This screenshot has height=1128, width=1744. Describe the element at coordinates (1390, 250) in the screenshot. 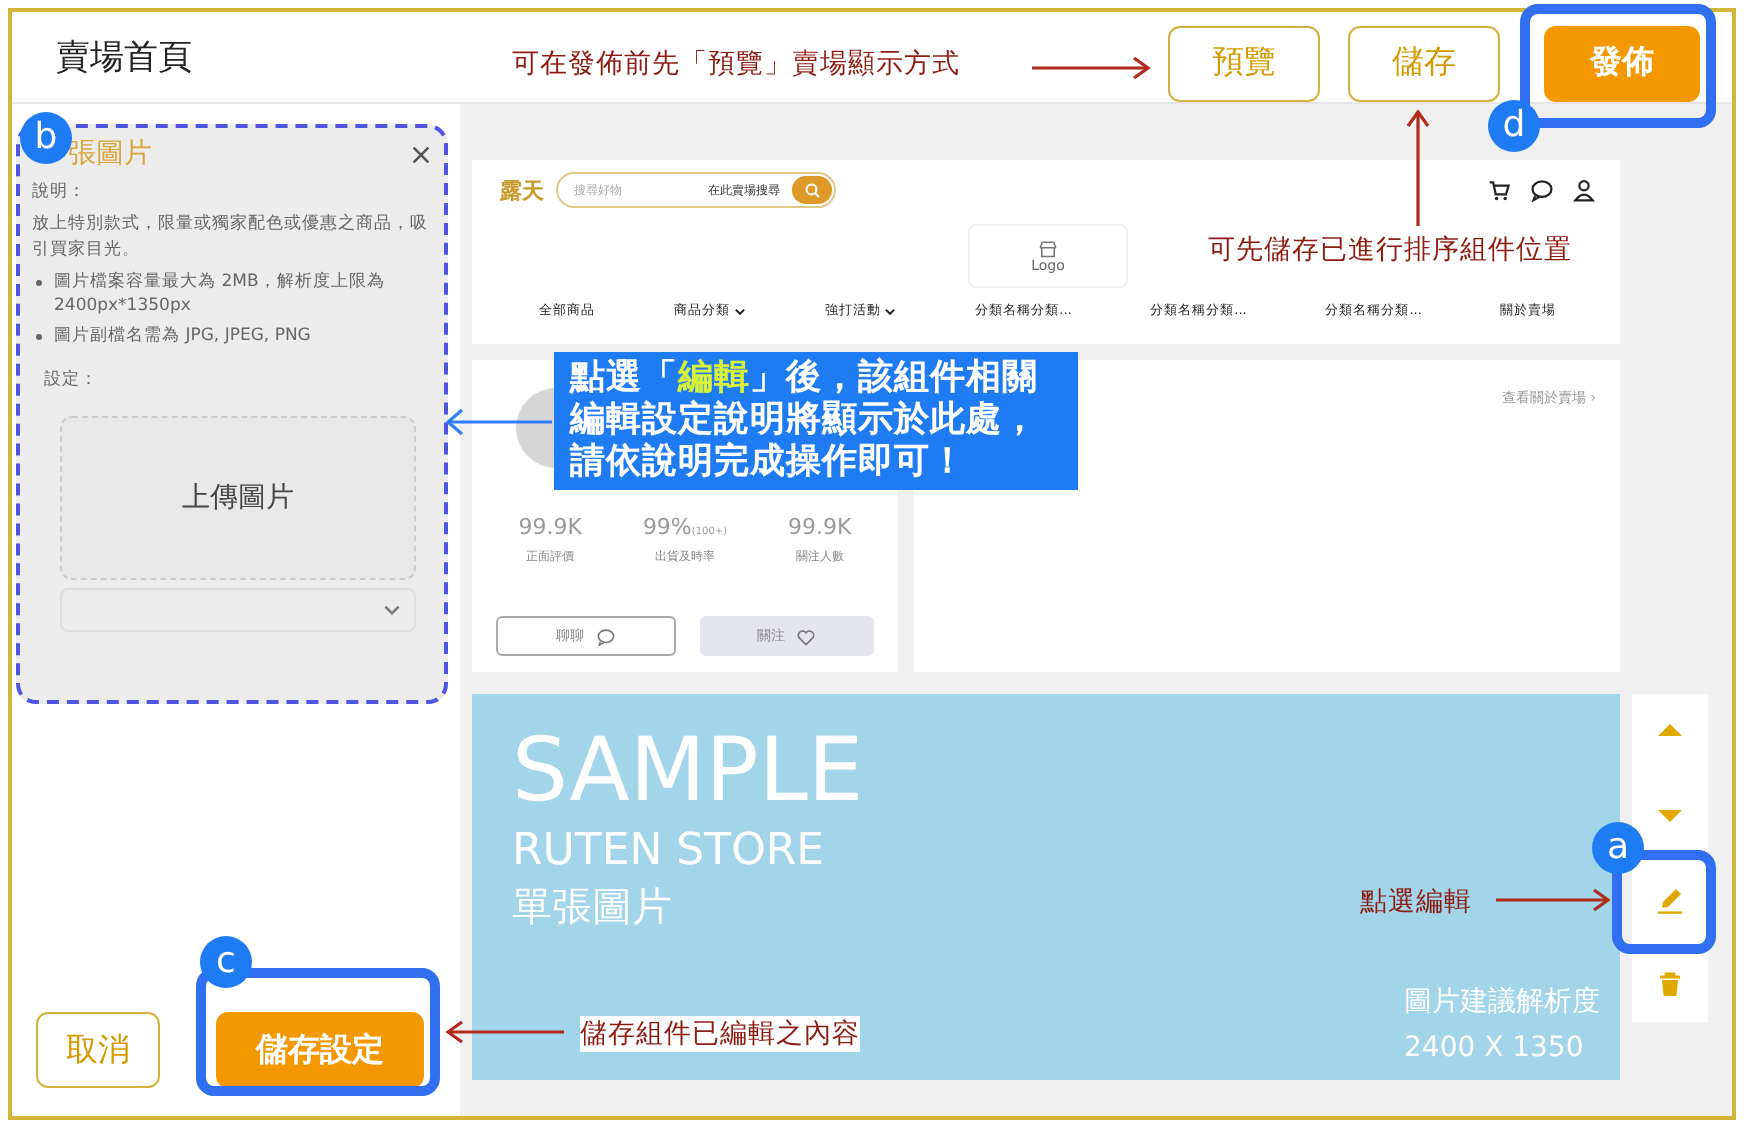

I see `annotation-text: 可先儲存已進行排序組件位置` at that location.